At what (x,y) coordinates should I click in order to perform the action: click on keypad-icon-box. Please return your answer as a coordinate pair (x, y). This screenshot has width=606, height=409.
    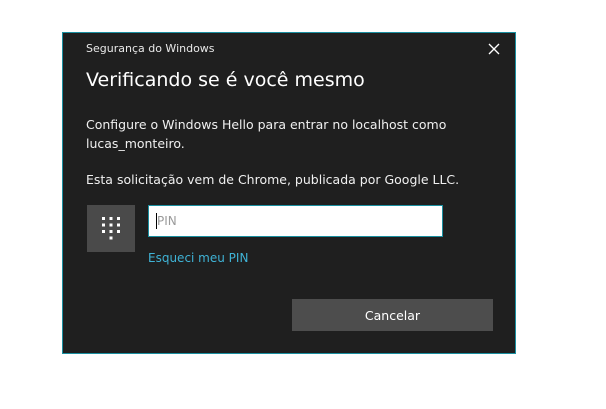
    Looking at the image, I should click on (111, 228).